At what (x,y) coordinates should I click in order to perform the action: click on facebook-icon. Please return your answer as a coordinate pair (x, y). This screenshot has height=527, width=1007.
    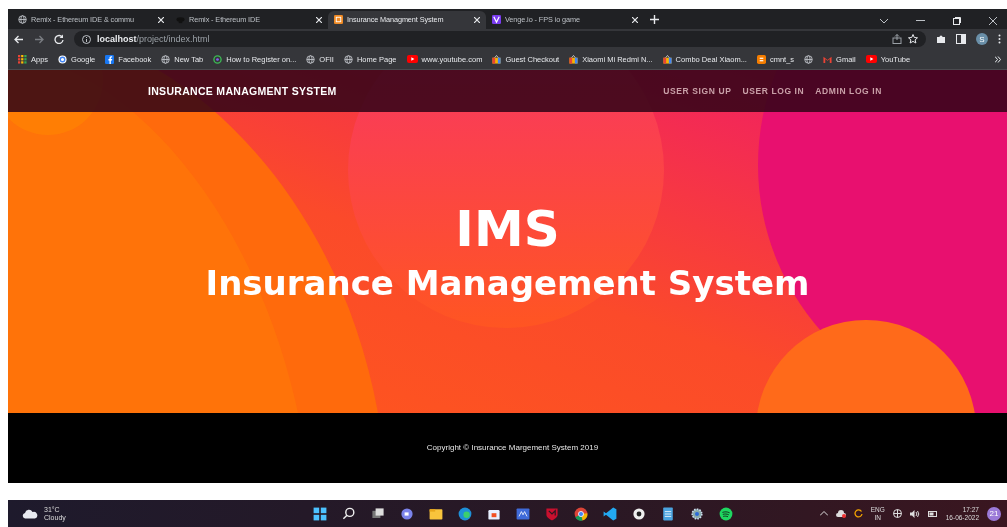
    Looking at the image, I should click on (110, 59).